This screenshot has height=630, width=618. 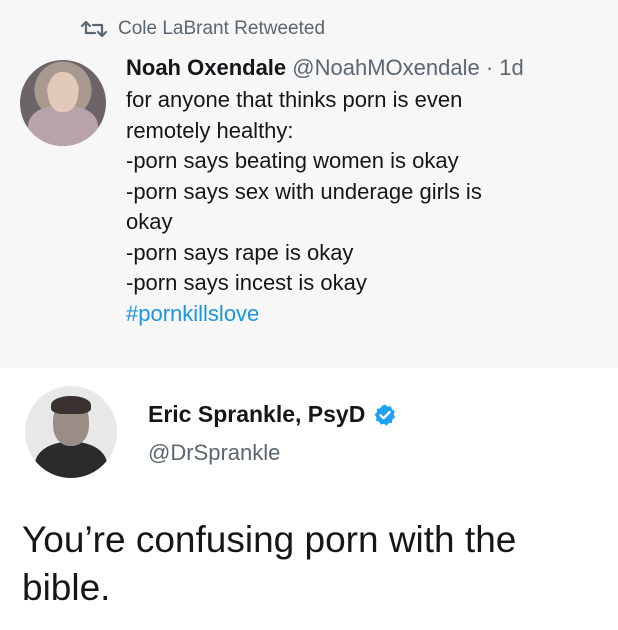 What do you see at coordinates (385, 415) in the screenshot?
I see `verified-badge-icon` at bounding box center [385, 415].